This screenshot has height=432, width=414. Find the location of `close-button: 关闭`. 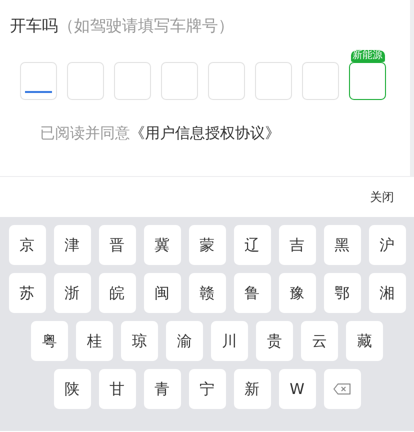

close-button: 关闭 is located at coordinates (382, 197).